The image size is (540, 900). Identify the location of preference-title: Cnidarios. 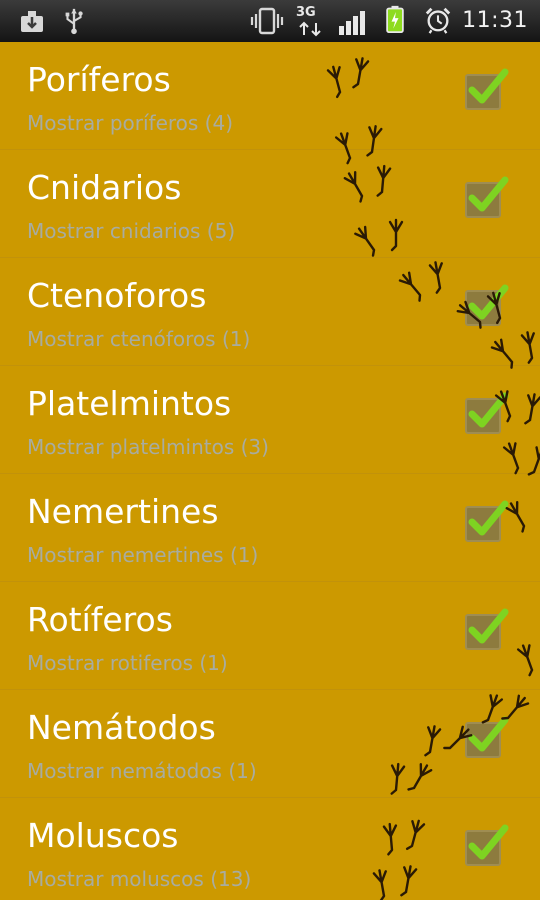
(104, 187).